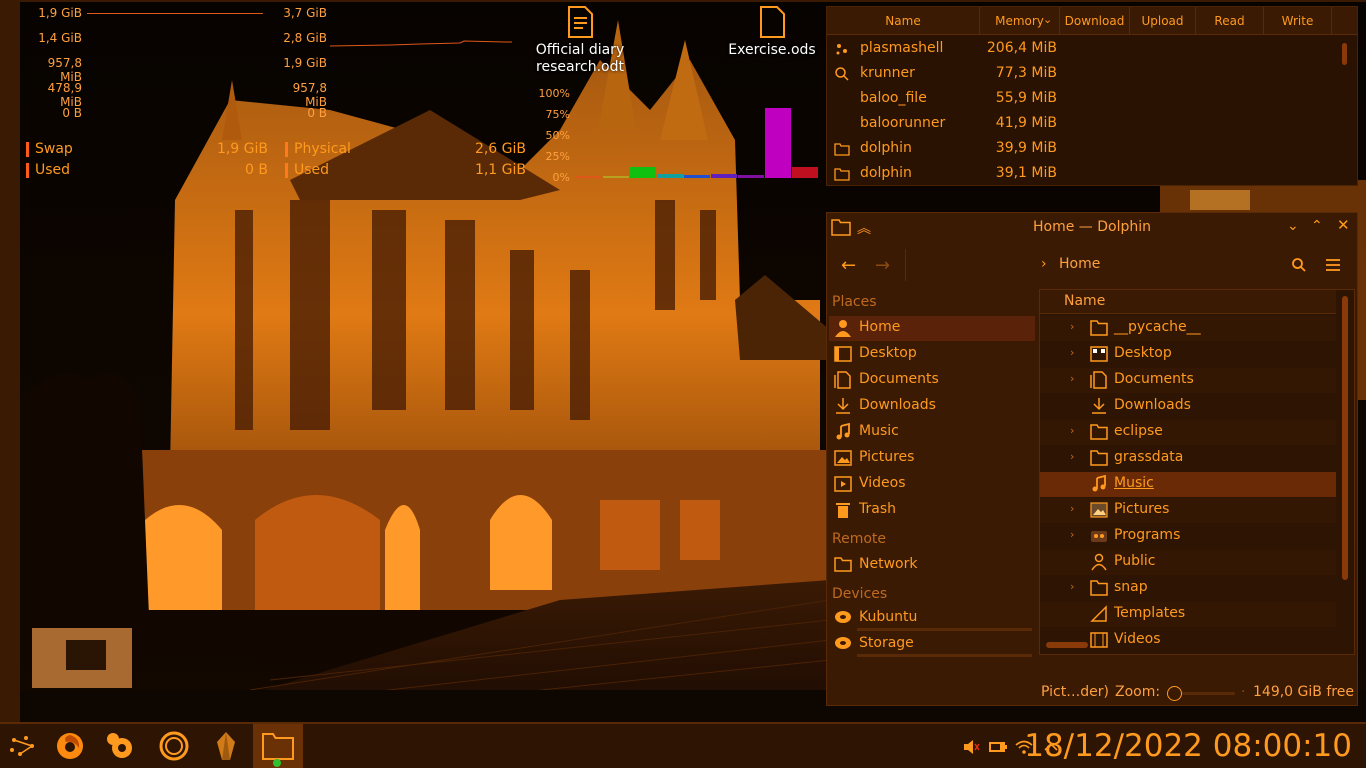 Image resolution: width=1366 pixels, height=768 pixels. I want to click on column-header-write: Write, so click(1298, 21).